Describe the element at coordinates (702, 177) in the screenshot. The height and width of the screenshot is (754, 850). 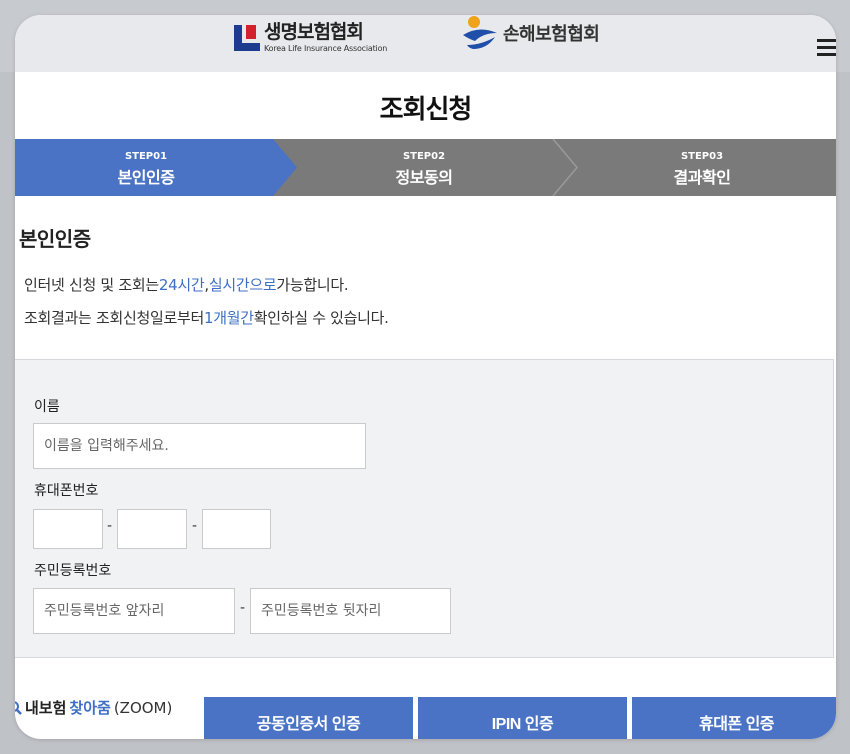
I see `step-3-label: 결과확인` at that location.